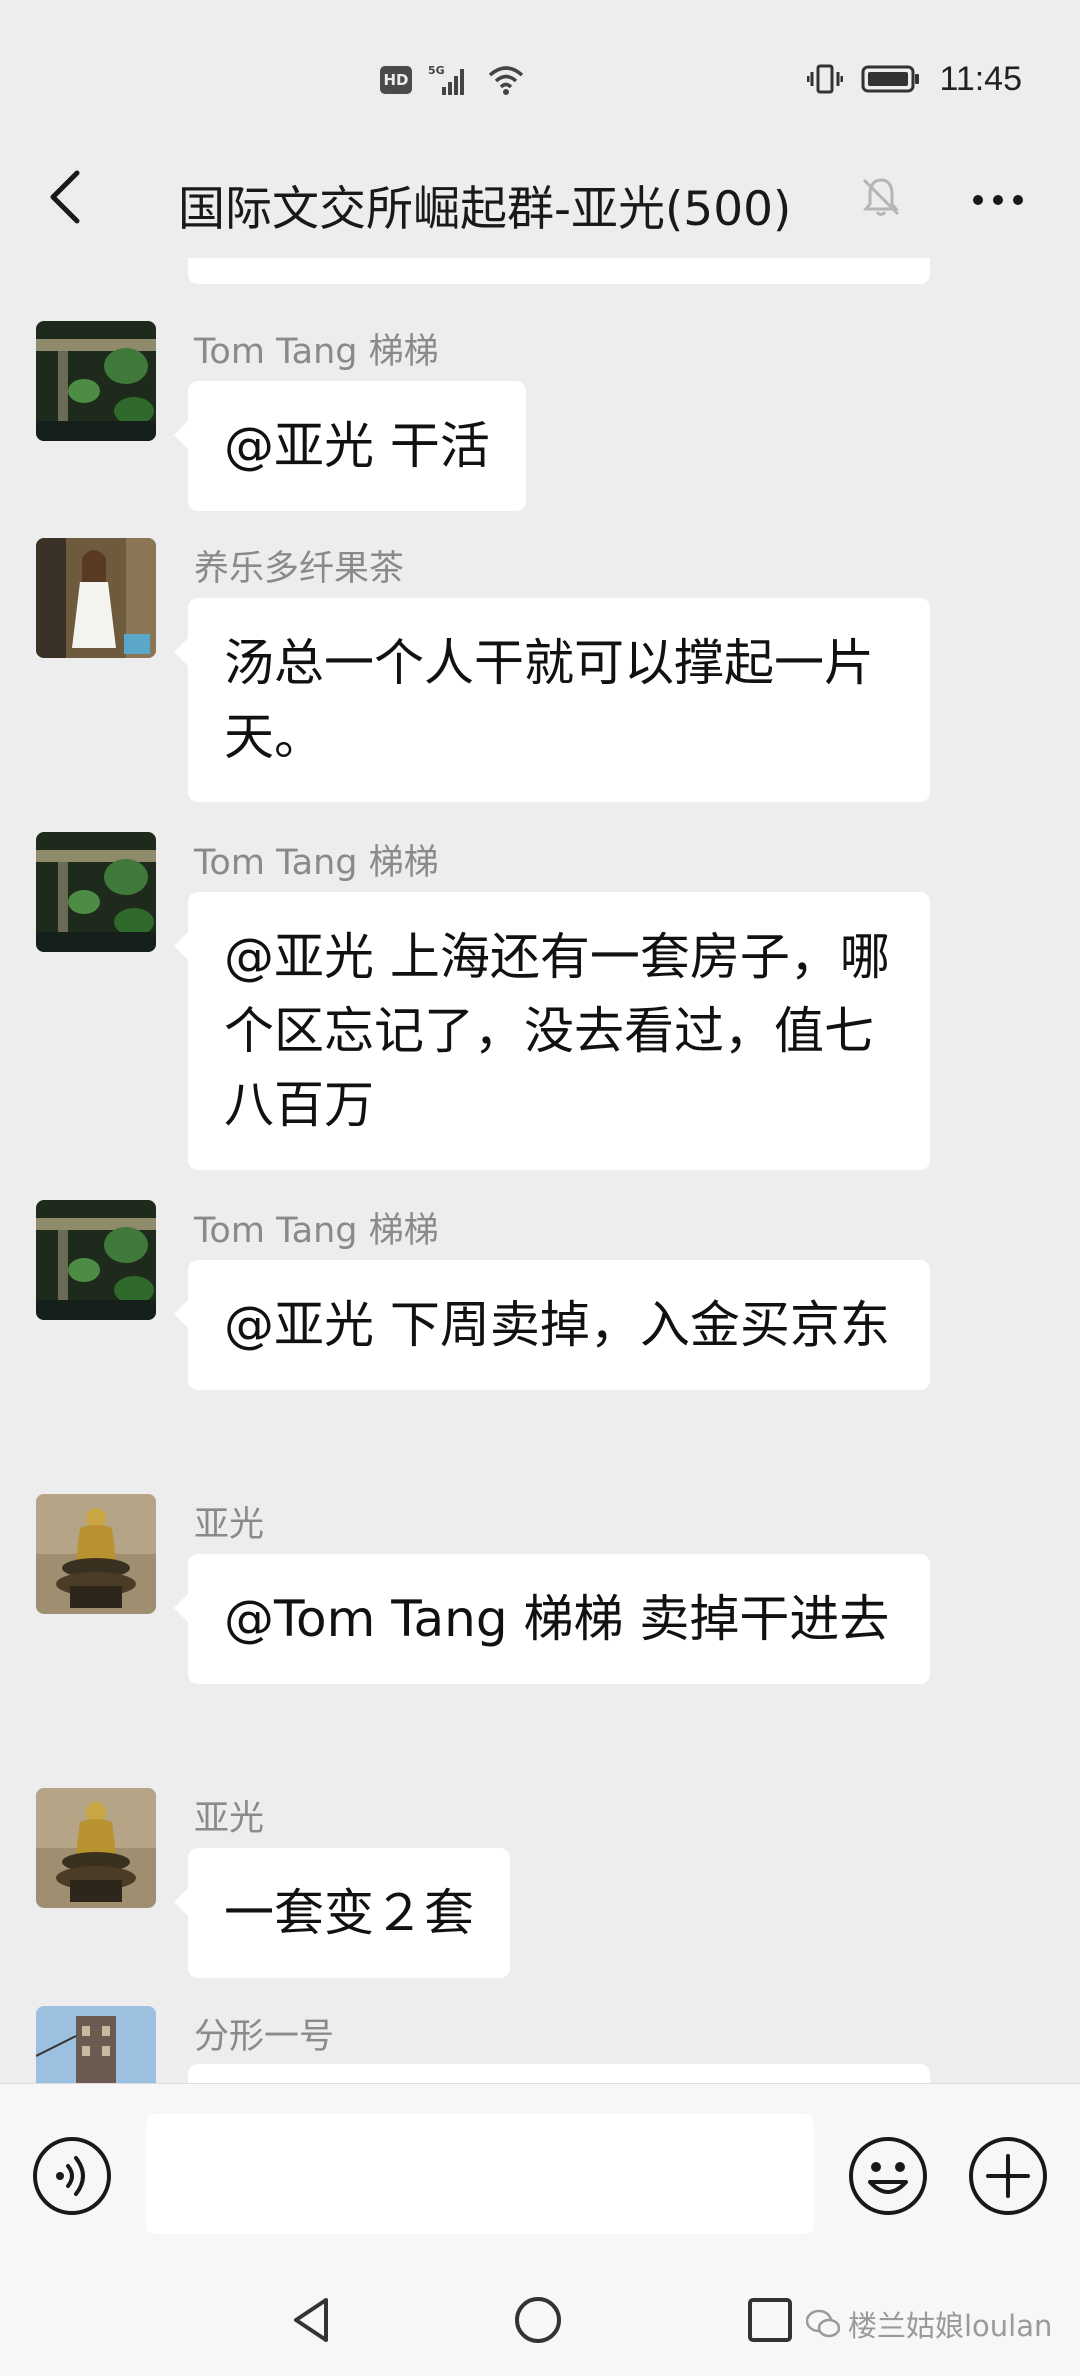  What do you see at coordinates (823, 2323) in the screenshot?
I see `wechat-logo-icon` at bounding box center [823, 2323].